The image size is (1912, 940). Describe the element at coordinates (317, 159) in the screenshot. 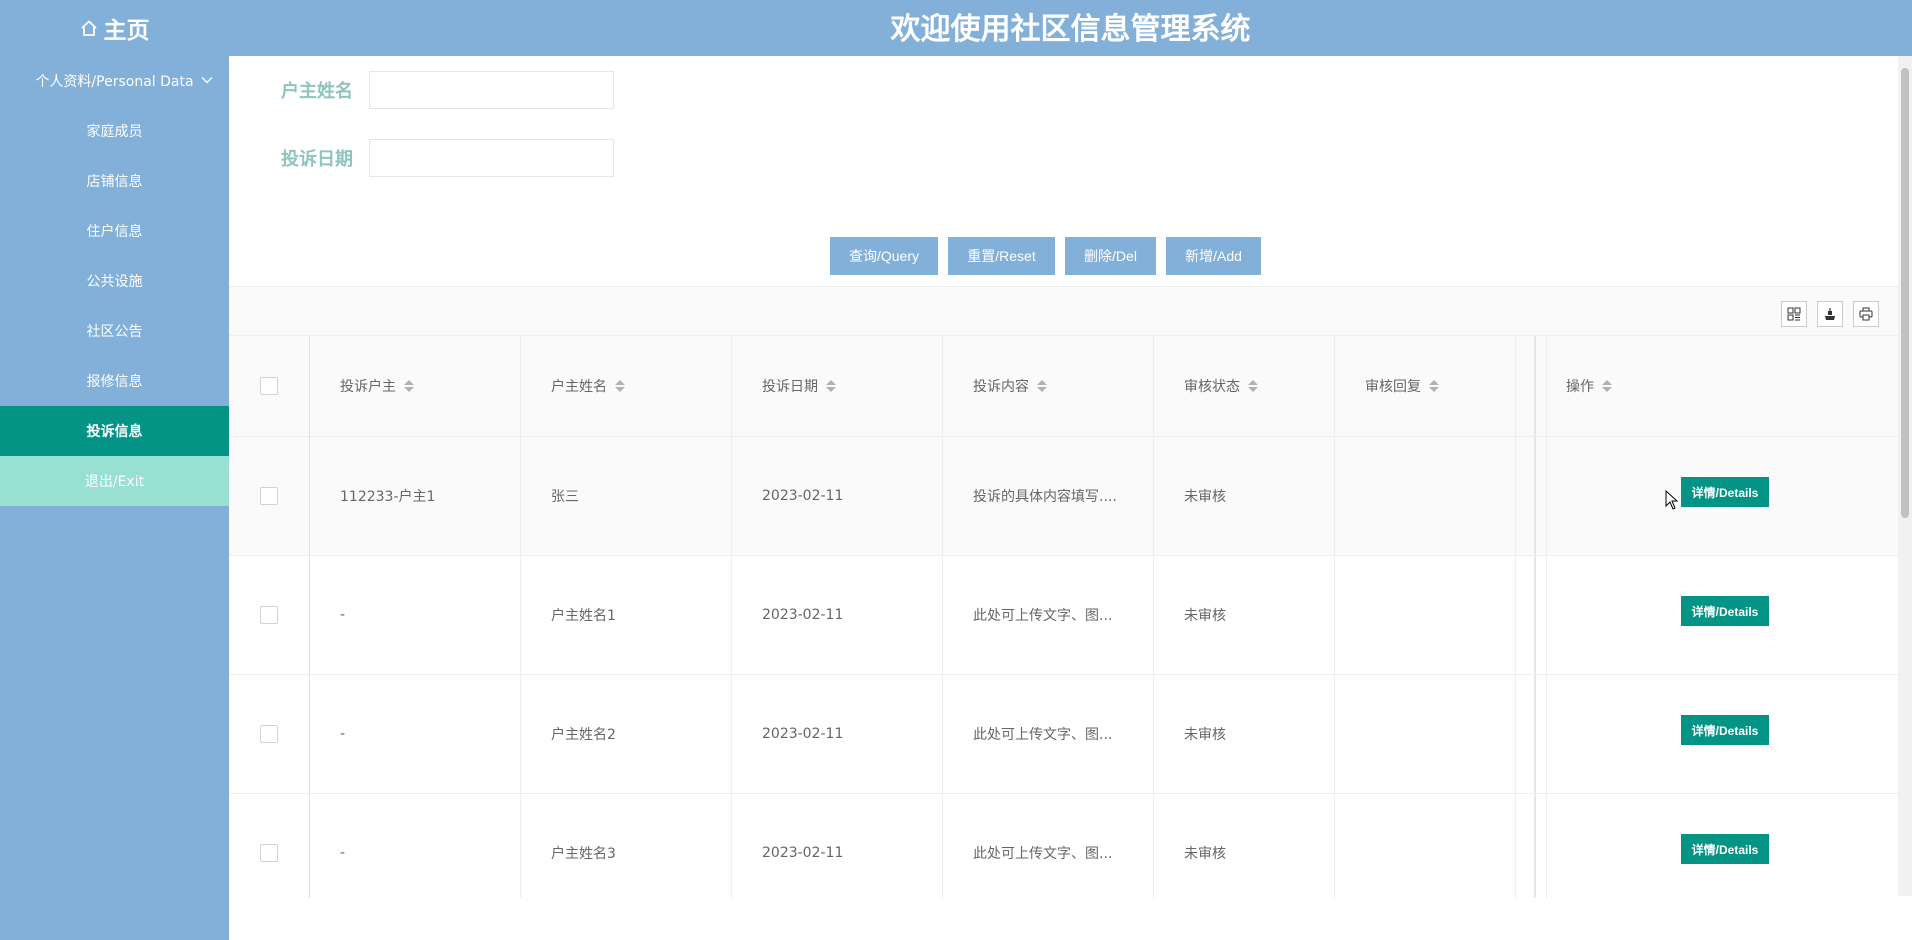

I see `complaint-date-label: 投诉日期` at that location.